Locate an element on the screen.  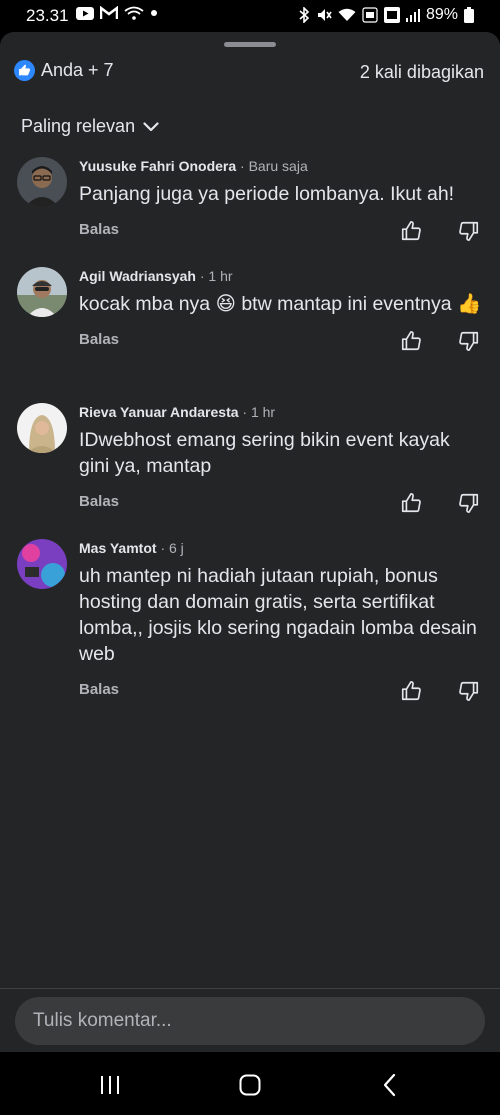
sheet-drag-handle is located at coordinates (250, 44).